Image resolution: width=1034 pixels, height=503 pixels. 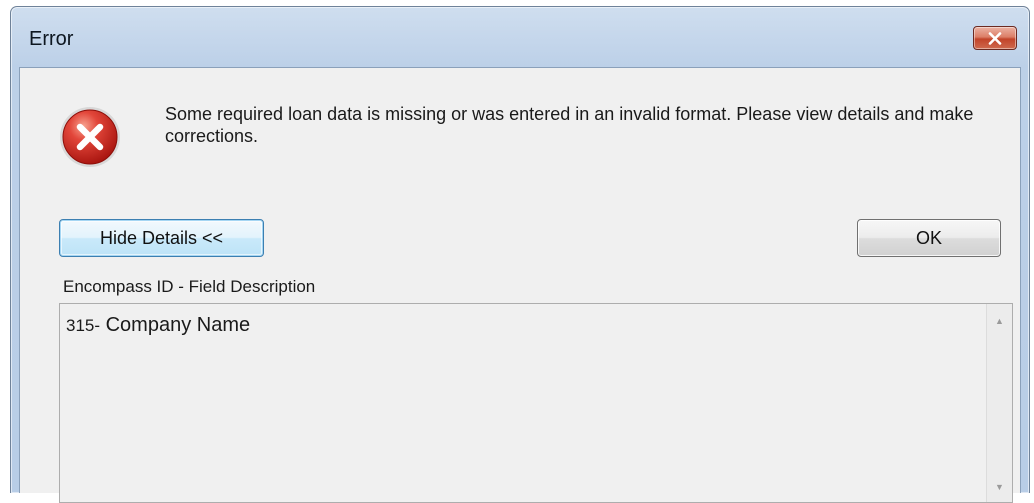 I want to click on scroll-down-icon: ▼, so click(x=999, y=487).